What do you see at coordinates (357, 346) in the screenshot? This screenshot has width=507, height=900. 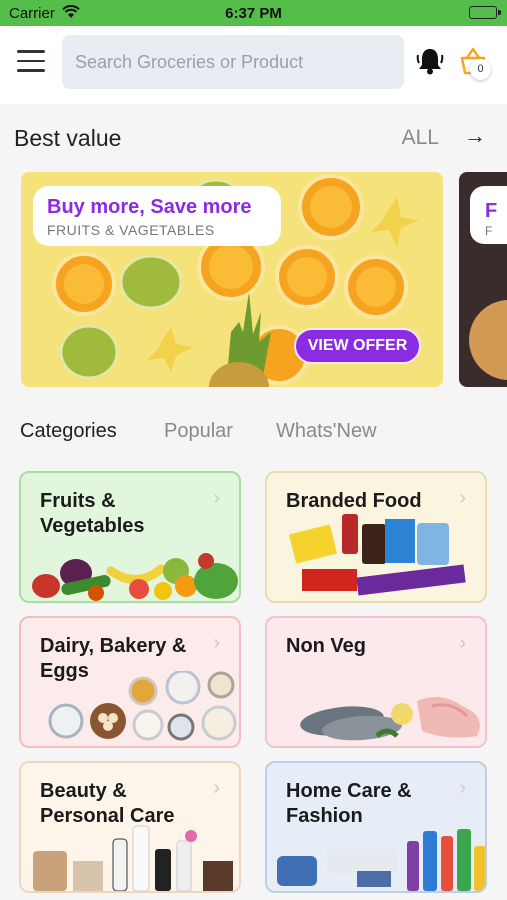 I see `view-offer-button: VIEW OFFER` at bounding box center [357, 346].